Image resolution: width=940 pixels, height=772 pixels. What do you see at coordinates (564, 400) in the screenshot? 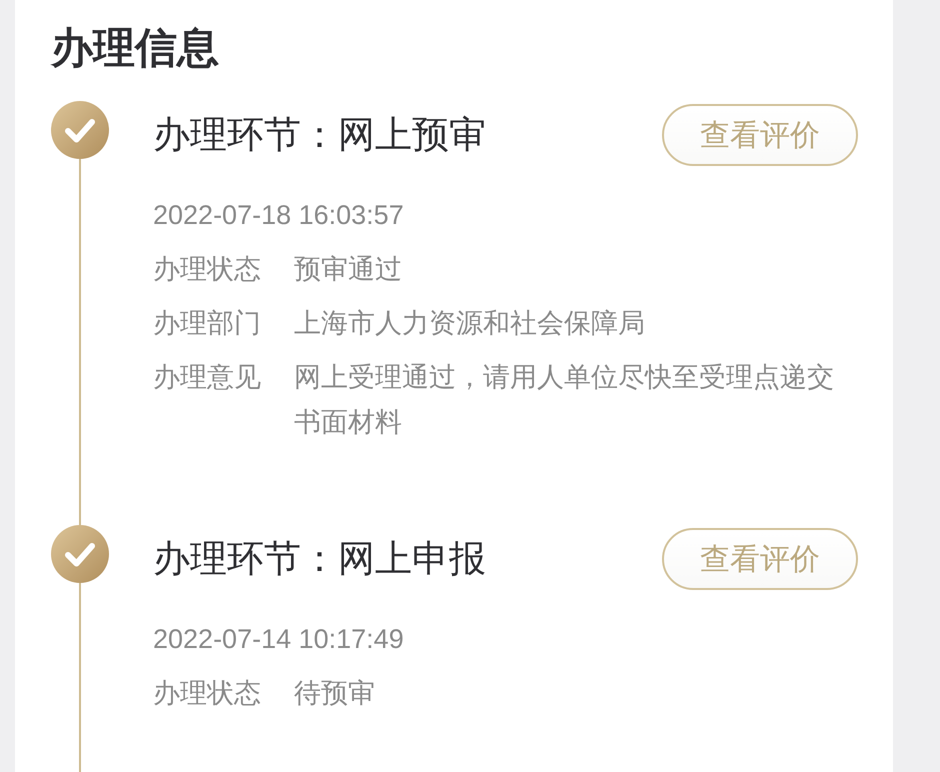
I see `detail-value: 网上受理通过，请用人单位尽快至受理点递交书面材料` at bounding box center [564, 400].